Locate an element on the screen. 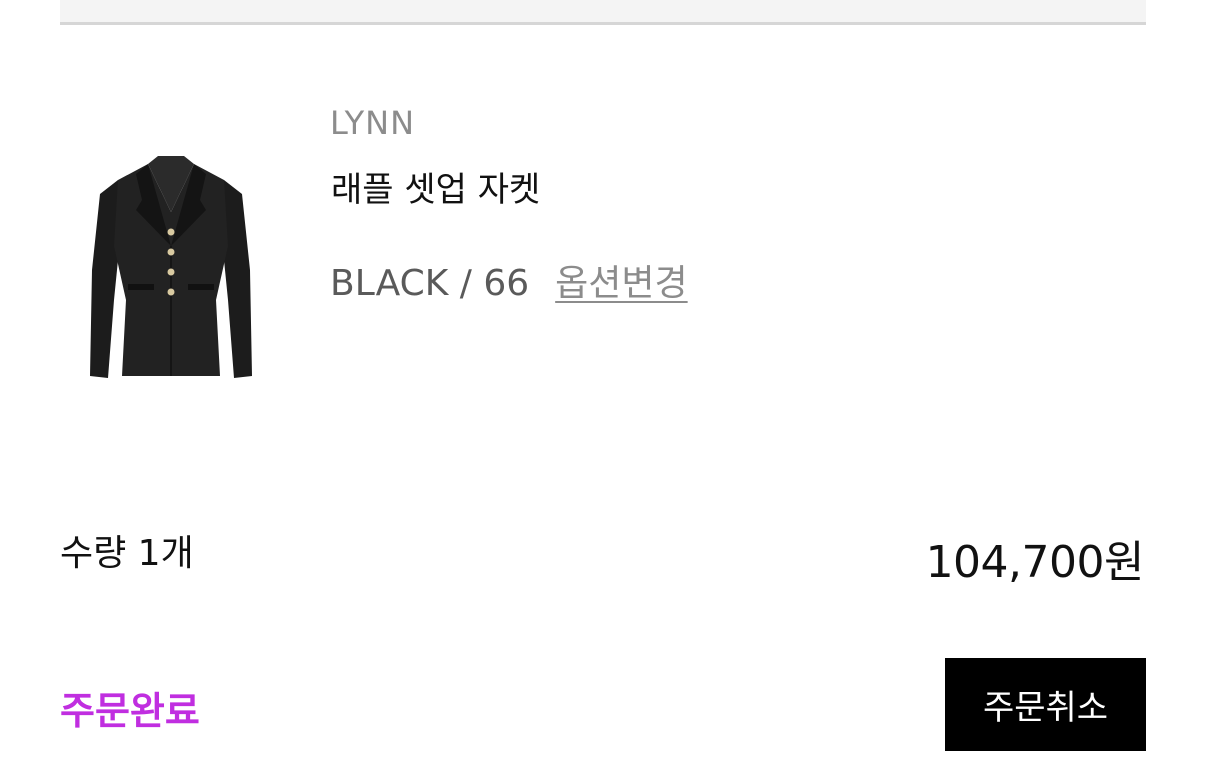  product-thumbnail is located at coordinates (171, 270).